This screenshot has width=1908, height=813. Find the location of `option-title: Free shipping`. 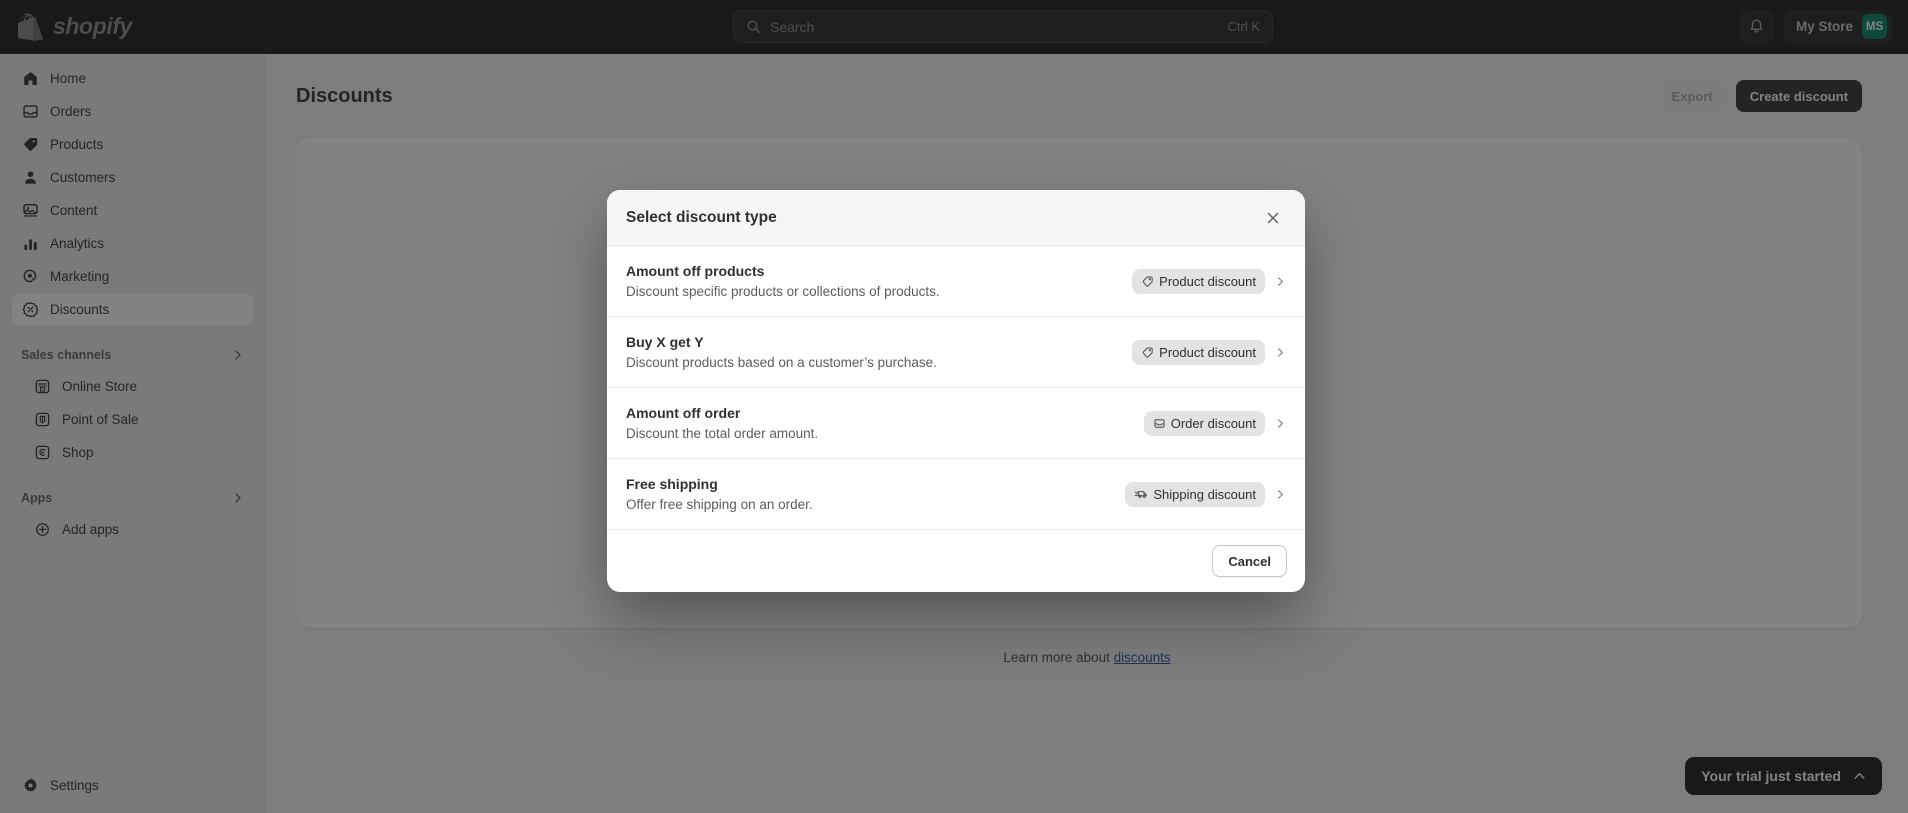

option-title: Free shipping is located at coordinates (672, 484).